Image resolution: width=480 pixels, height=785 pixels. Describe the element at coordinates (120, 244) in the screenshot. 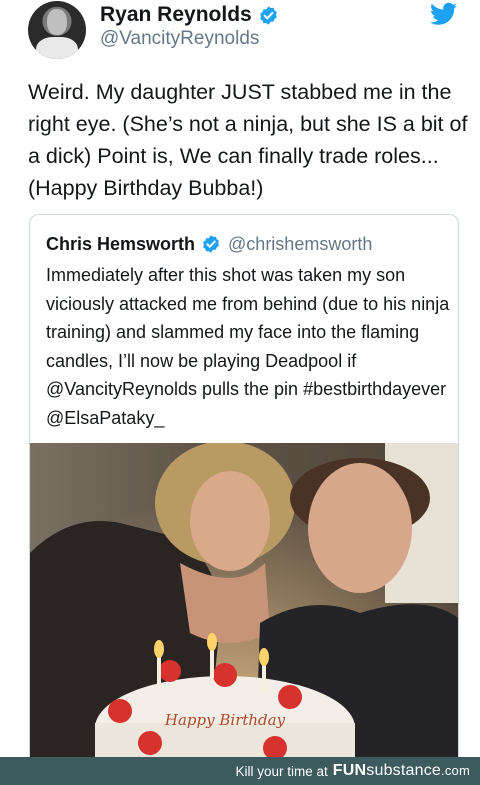

I see `quoted-author-name: Chris Hemsworth` at that location.